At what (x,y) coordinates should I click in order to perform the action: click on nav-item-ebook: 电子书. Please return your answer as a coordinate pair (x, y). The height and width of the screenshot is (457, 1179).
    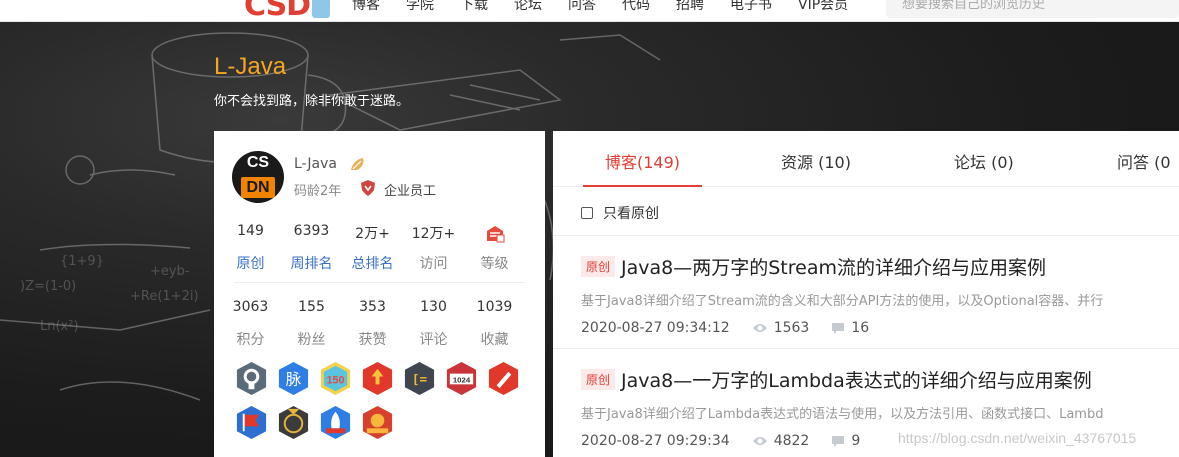
    Looking at the image, I should click on (751, 7).